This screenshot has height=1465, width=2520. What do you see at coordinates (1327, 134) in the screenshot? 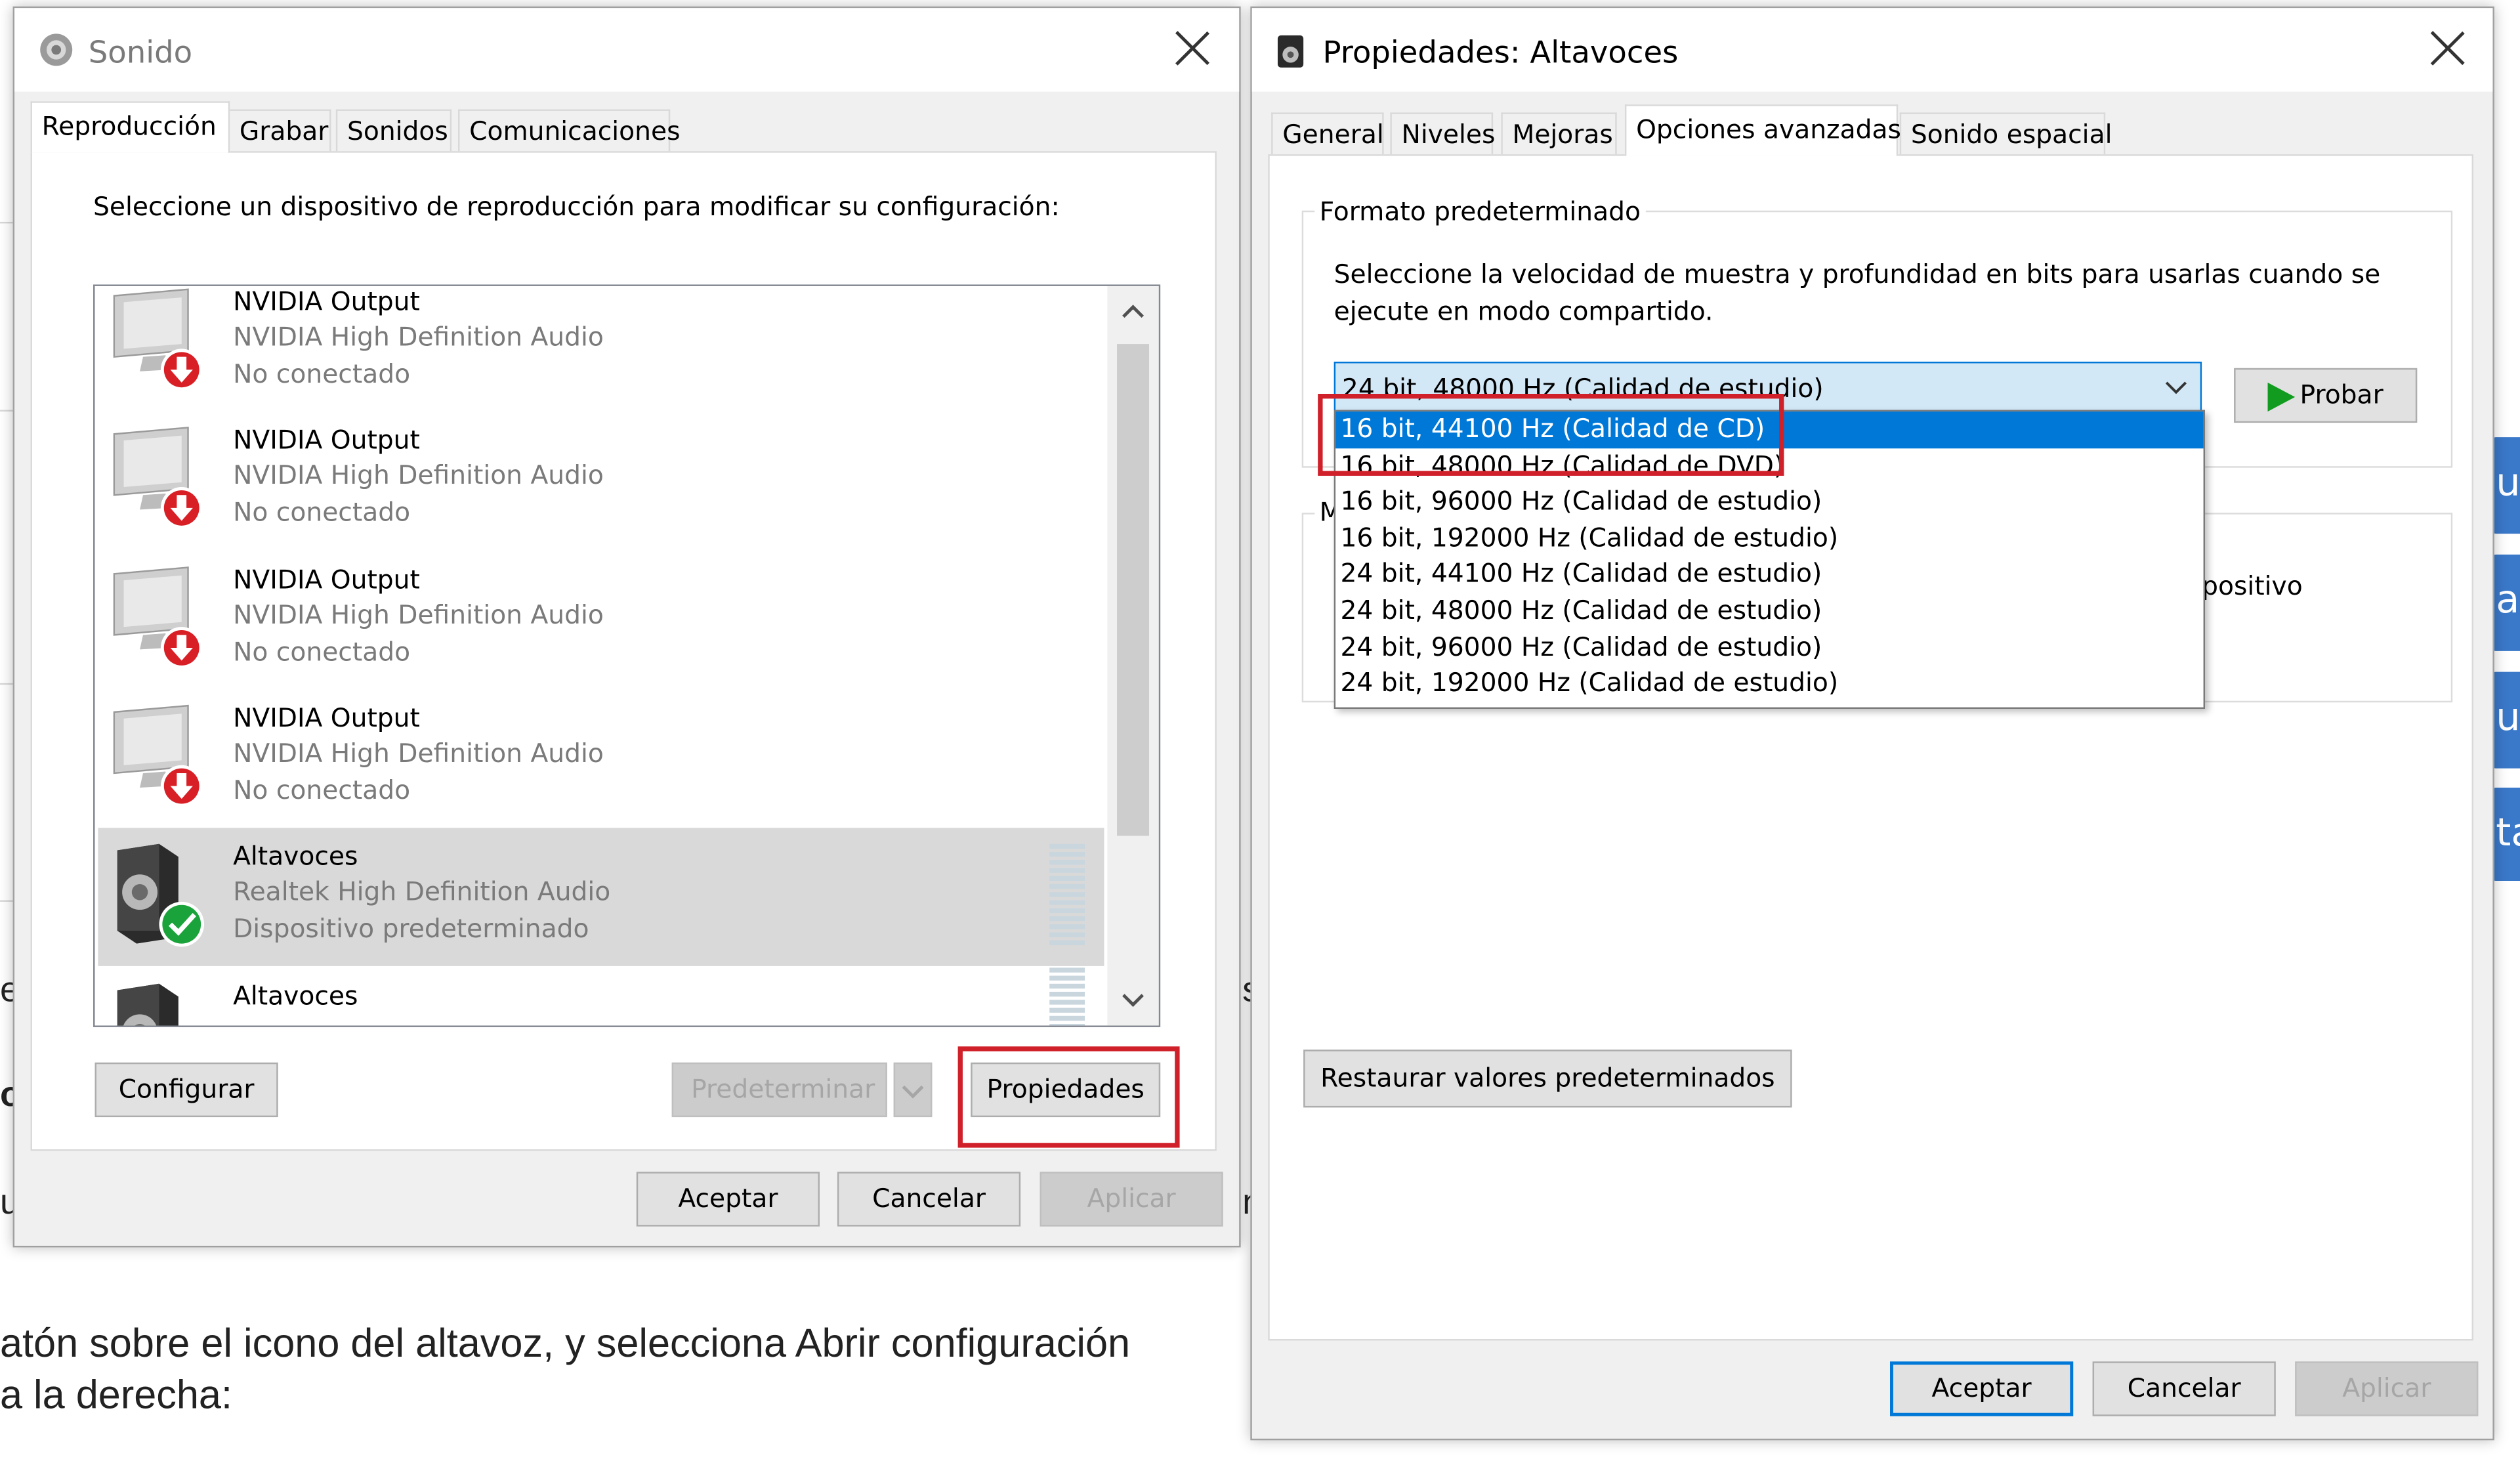
I see `tab-general: General` at bounding box center [1327, 134].